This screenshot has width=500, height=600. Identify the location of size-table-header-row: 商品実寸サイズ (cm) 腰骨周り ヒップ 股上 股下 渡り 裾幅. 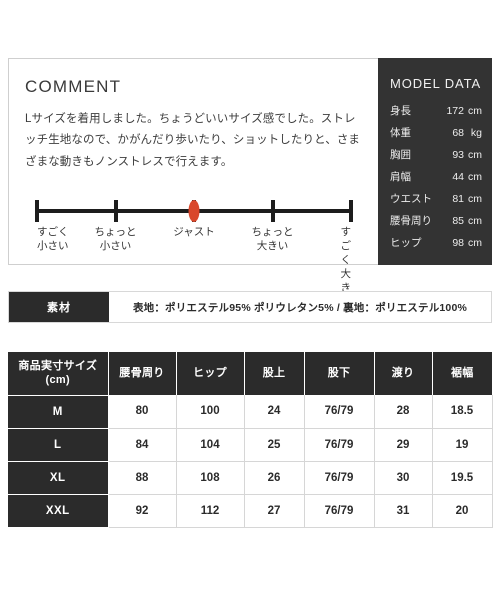
(250, 373).